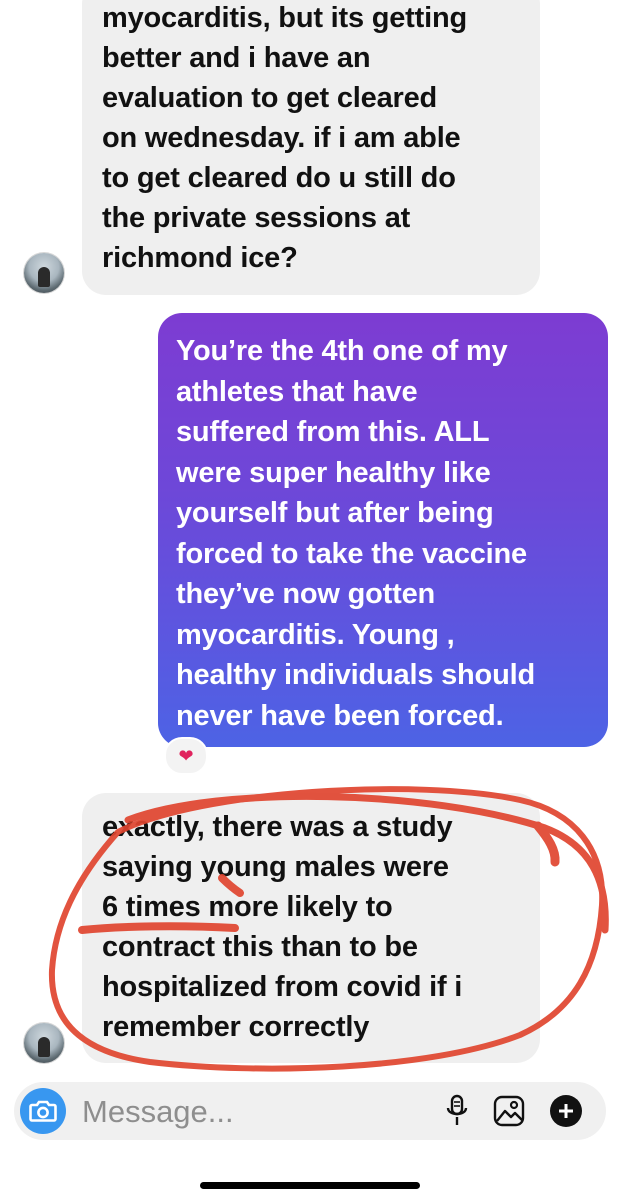 This screenshot has height=1200, width=620. What do you see at coordinates (236, 58) in the screenshot?
I see `message-line: better and i have an` at bounding box center [236, 58].